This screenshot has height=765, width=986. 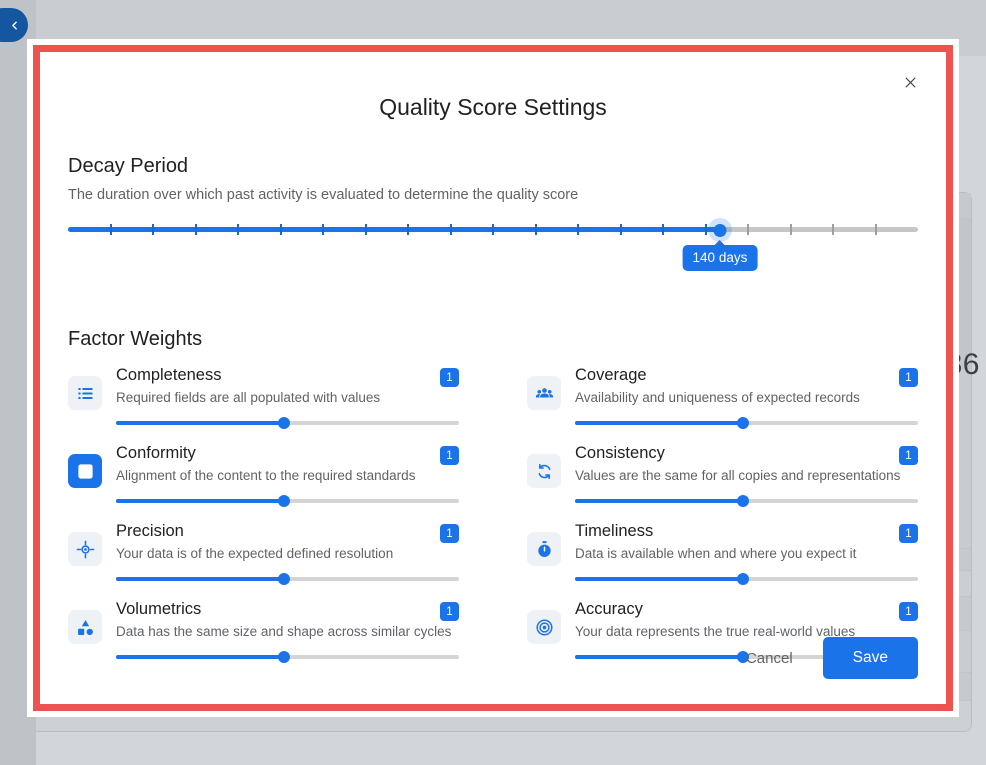 I want to click on decay-period-slider: 140 days, so click(x=493, y=244).